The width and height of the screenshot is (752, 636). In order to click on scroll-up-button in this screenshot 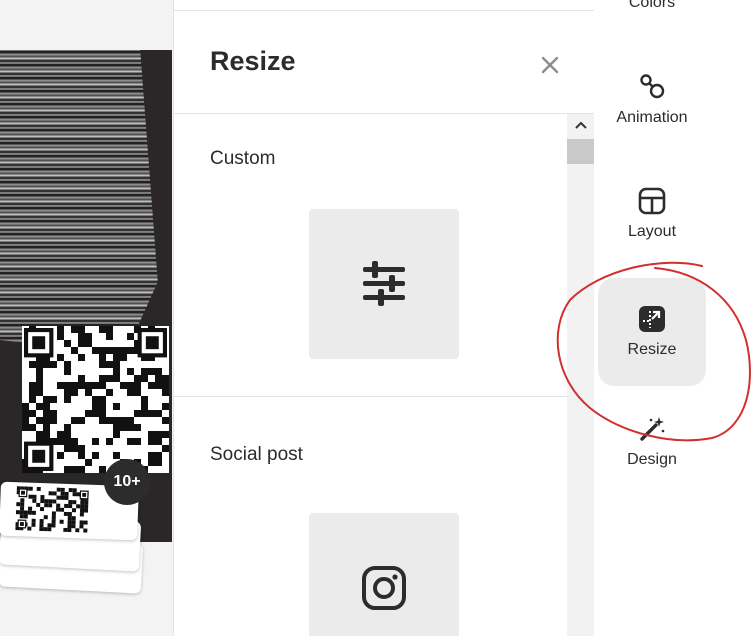, I will do `click(580, 125)`.